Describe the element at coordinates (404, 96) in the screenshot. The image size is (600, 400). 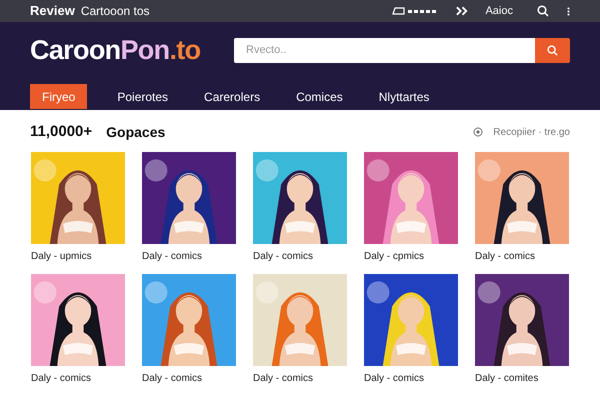
I see `nav-tab: Nlyttartes` at that location.